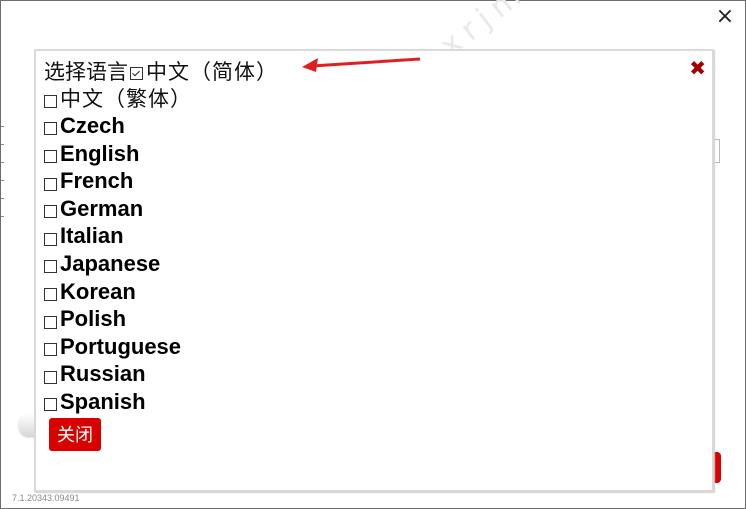 The height and width of the screenshot is (509, 746). What do you see at coordinates (2, 196) in the screenshot?
I see `left-edge-ticks` at bounding box center [2, 196].